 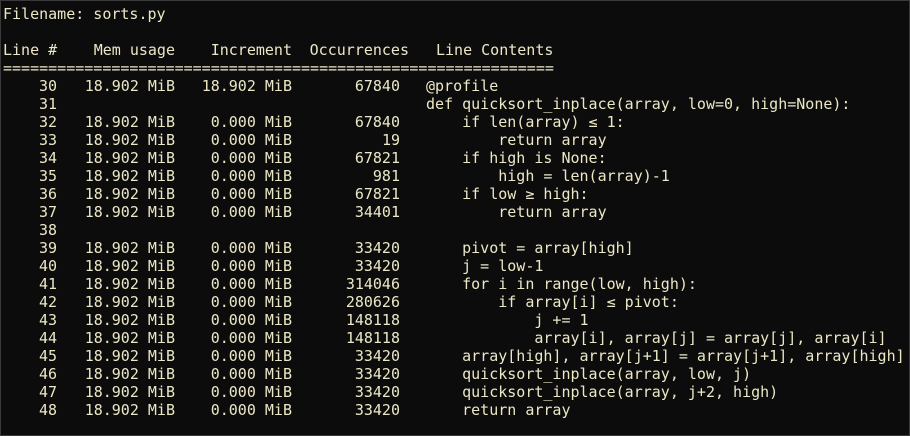 I want to click on line-contents-cell: quicksort_inplace(array, j+2, high), so click(x=602, y=392).